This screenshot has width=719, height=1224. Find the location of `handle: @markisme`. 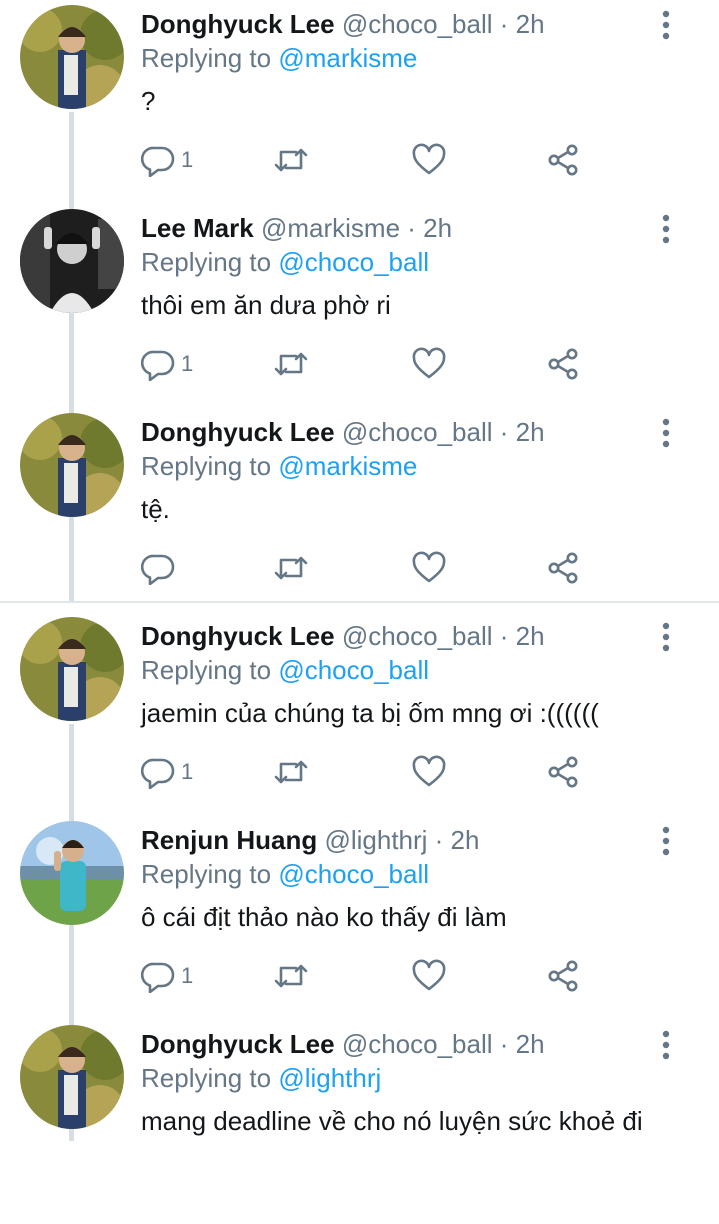

handle: @markisme is located at coordinates (330, 228).